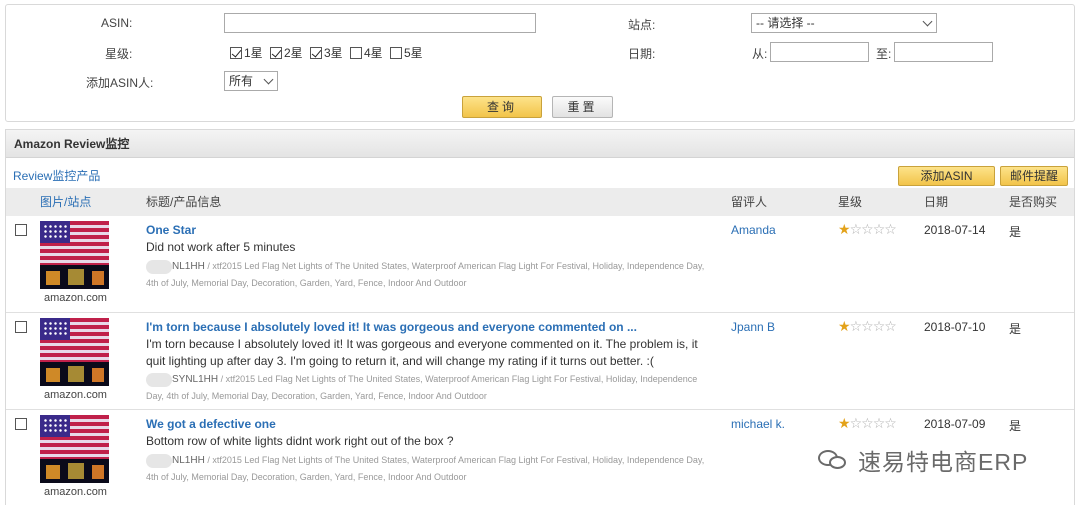 This screenshot has width=1080, height=505. Describe the element at coordinates (785, 23) in the screenshot. I see `site-select-value: -- 请选择 --` at that location.